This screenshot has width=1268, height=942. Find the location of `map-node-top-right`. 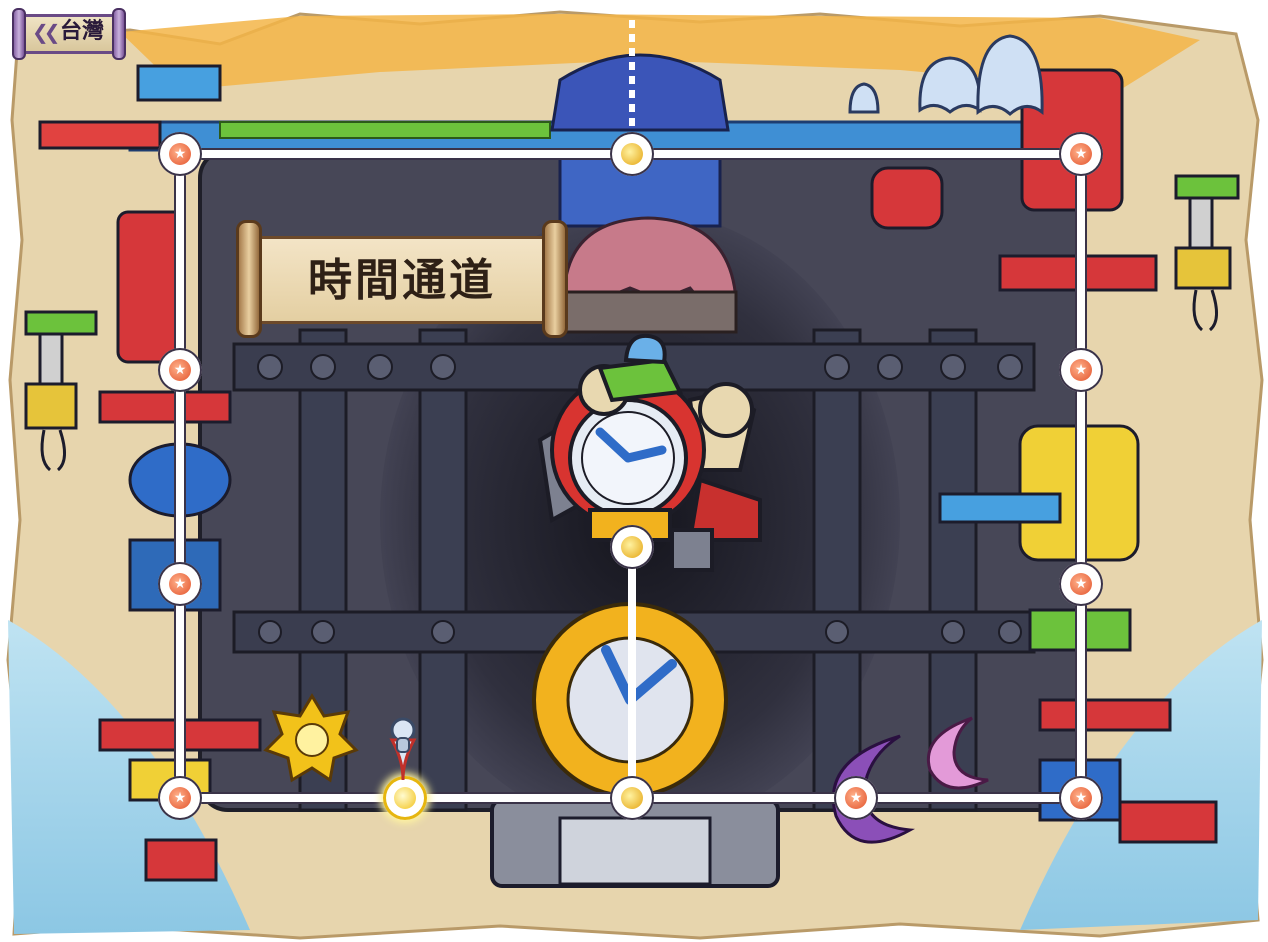

map-node-top-right is located at coordinates (1081, 154).